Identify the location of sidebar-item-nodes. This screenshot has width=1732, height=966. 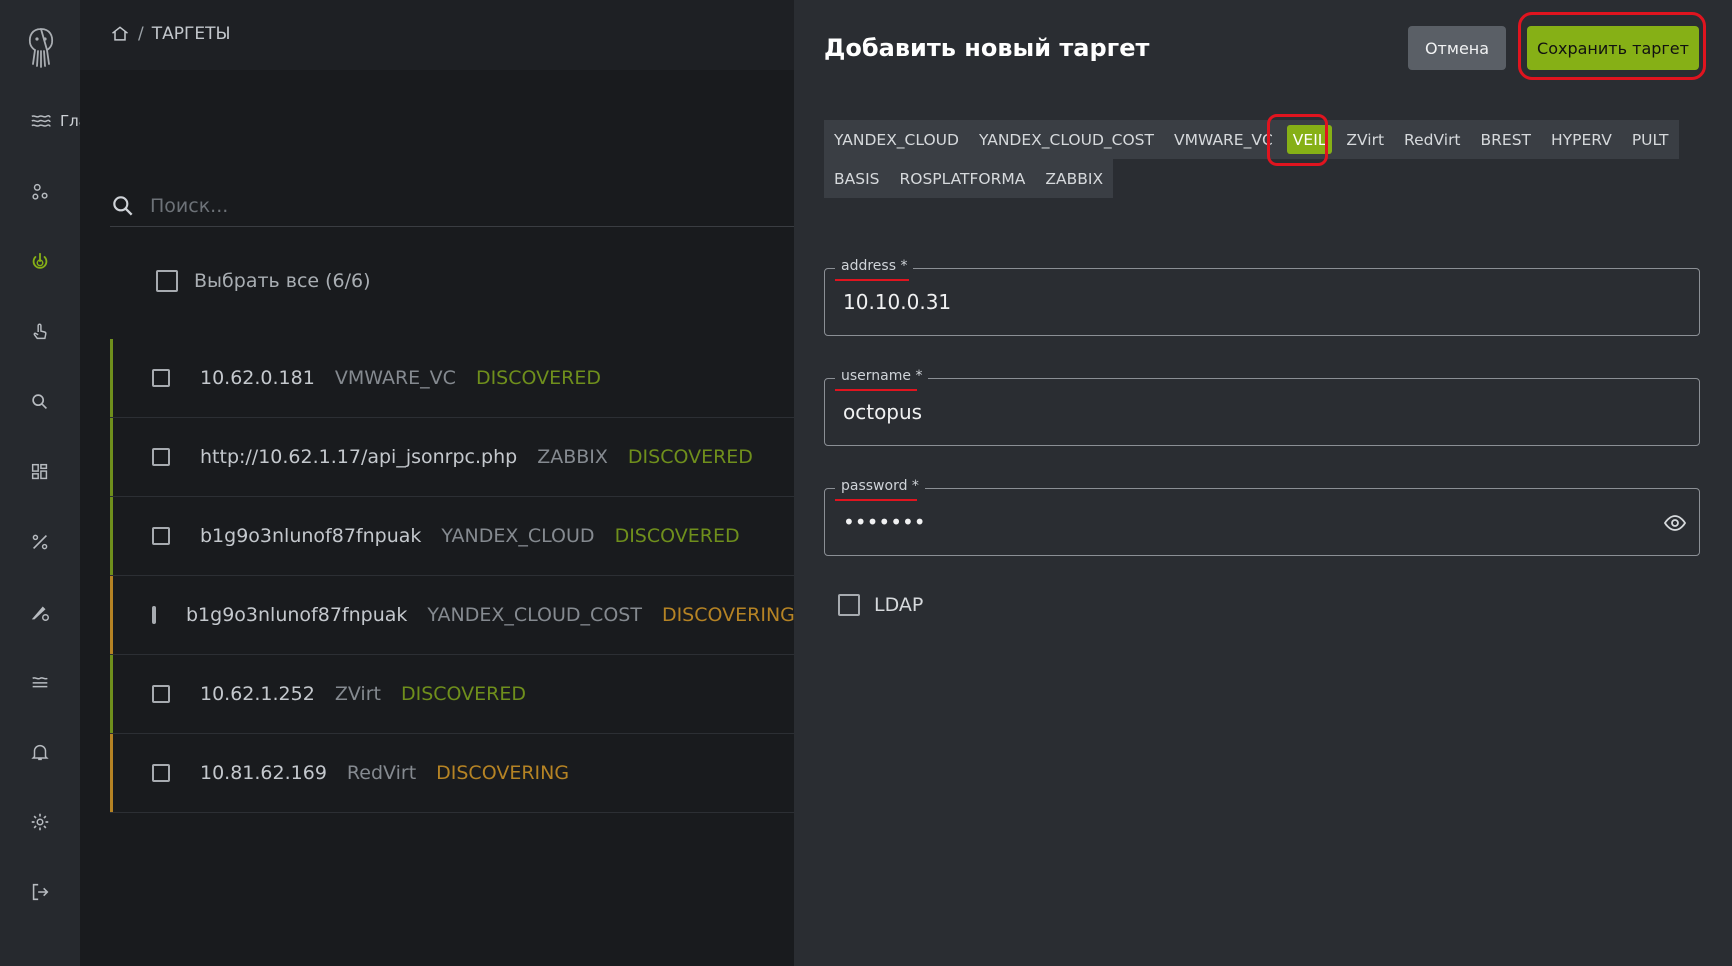
(40, 192).